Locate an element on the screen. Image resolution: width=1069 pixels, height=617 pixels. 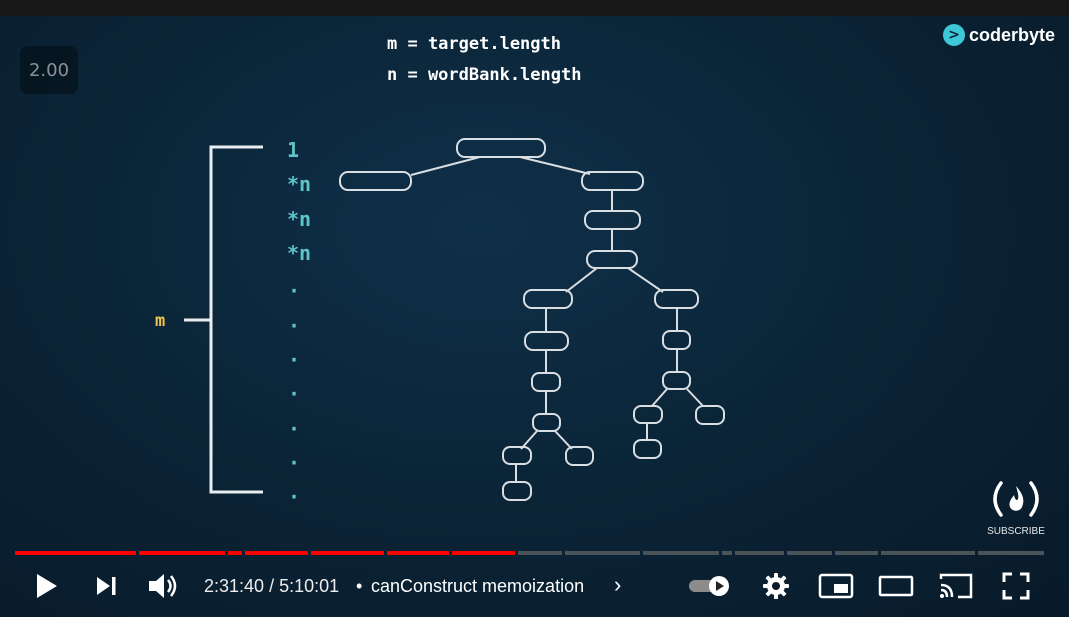
height-label: m is located at coordinates (160, 321).